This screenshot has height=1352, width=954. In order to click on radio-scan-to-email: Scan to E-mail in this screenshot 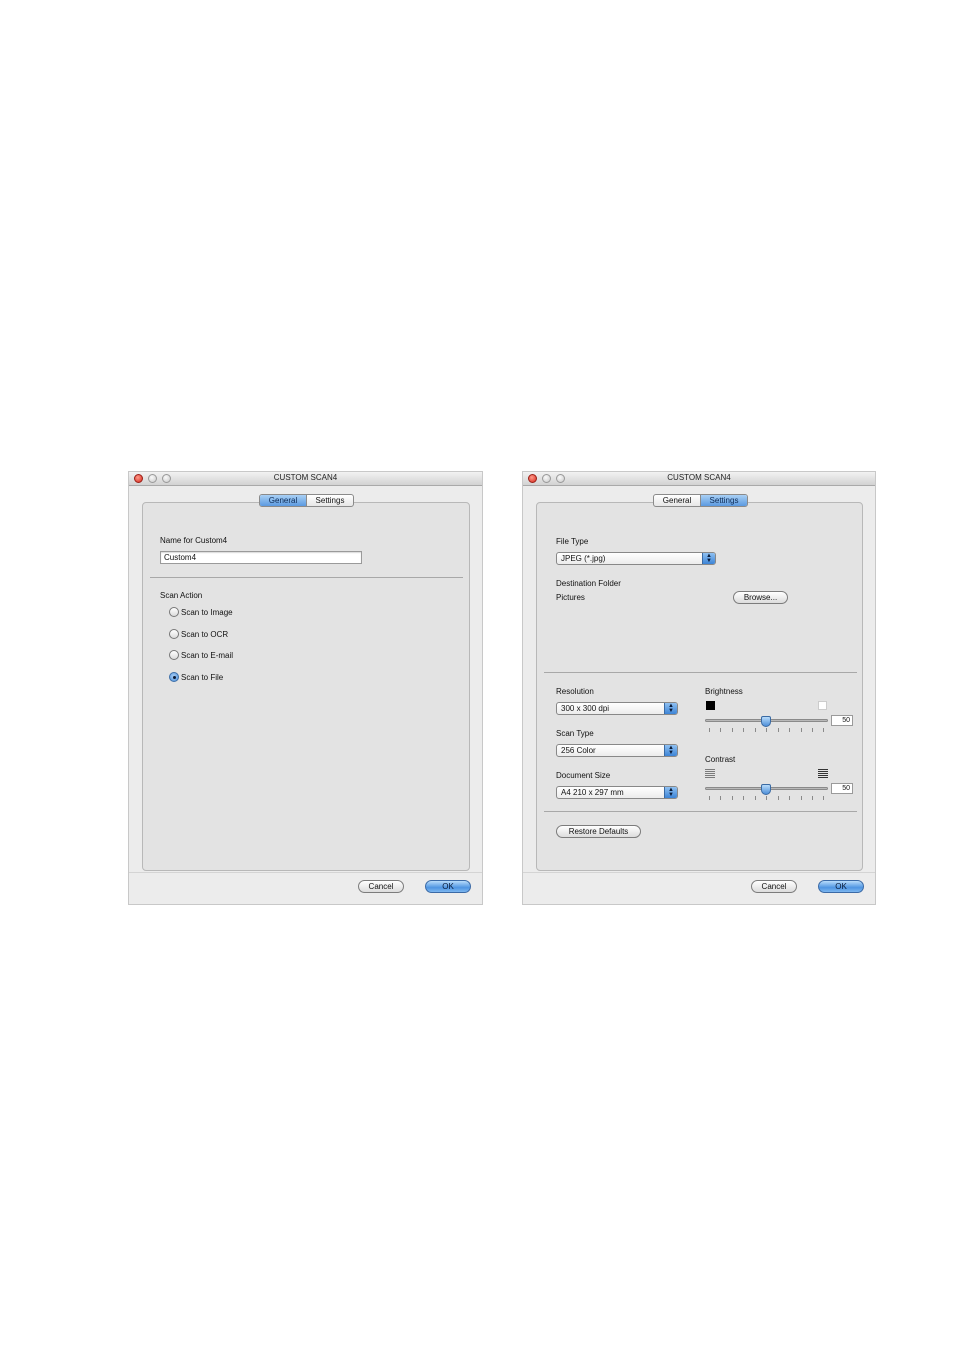, I will do `click(201, 655)`.